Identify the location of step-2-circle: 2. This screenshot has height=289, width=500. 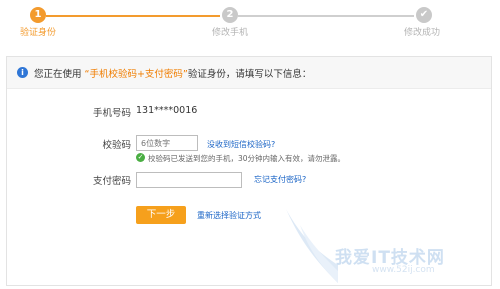
(230, 15).